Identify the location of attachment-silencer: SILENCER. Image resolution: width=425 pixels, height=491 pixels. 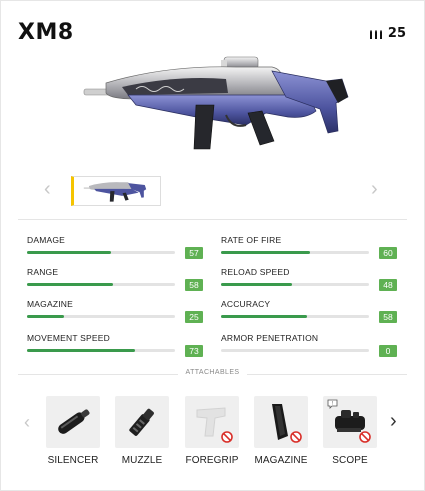
(73, 431).